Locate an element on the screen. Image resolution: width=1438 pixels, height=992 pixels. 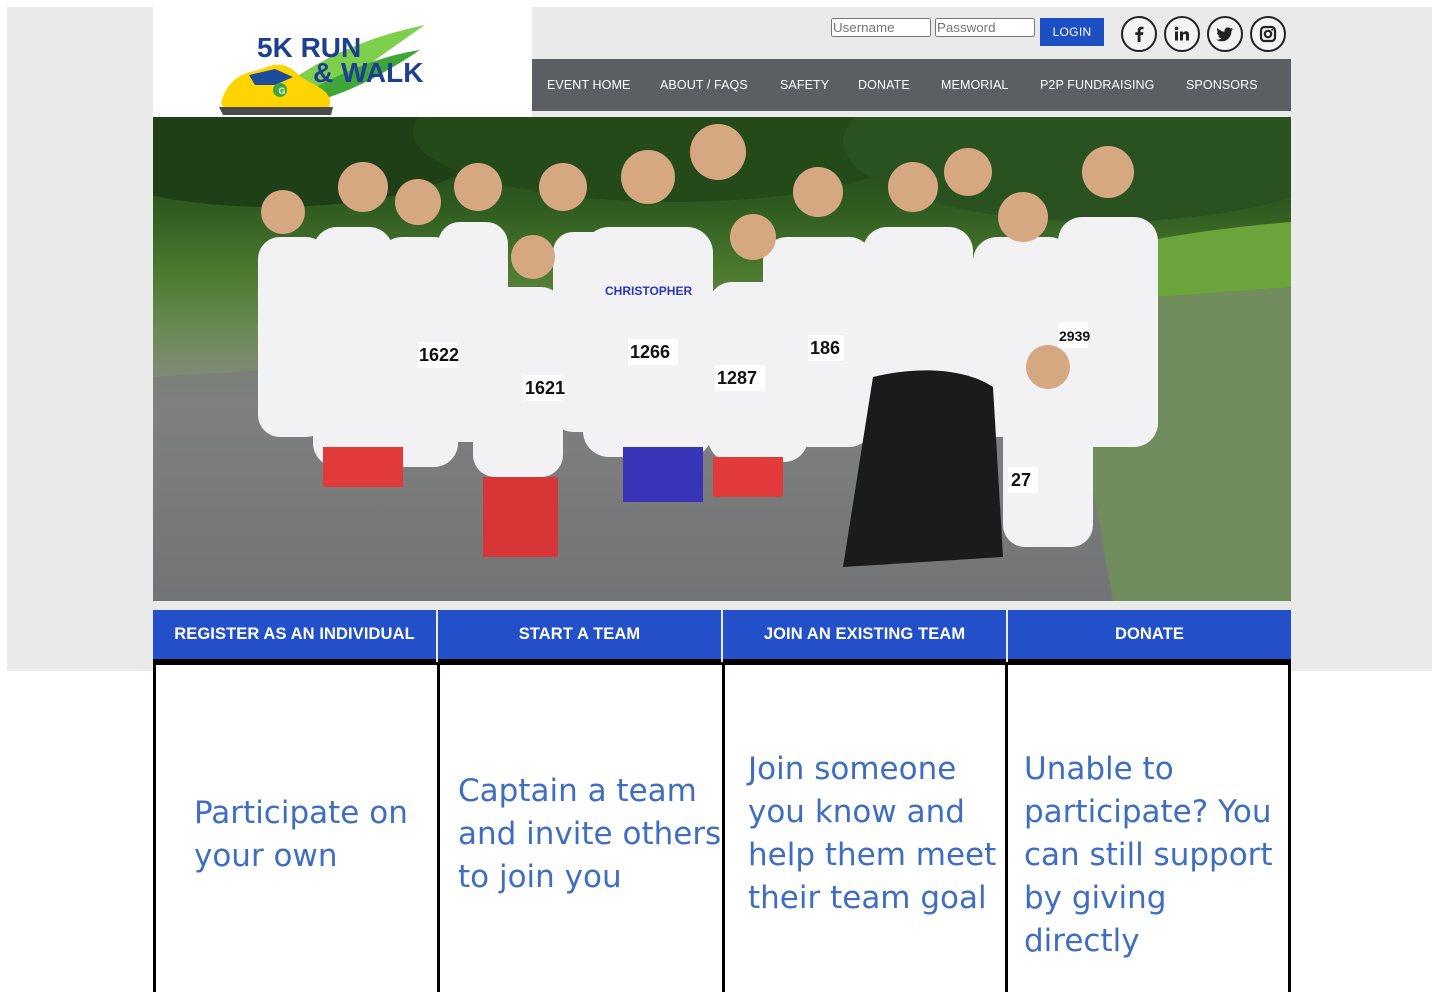
bib-2939: 2939 is located at coordinates (1074, 336).